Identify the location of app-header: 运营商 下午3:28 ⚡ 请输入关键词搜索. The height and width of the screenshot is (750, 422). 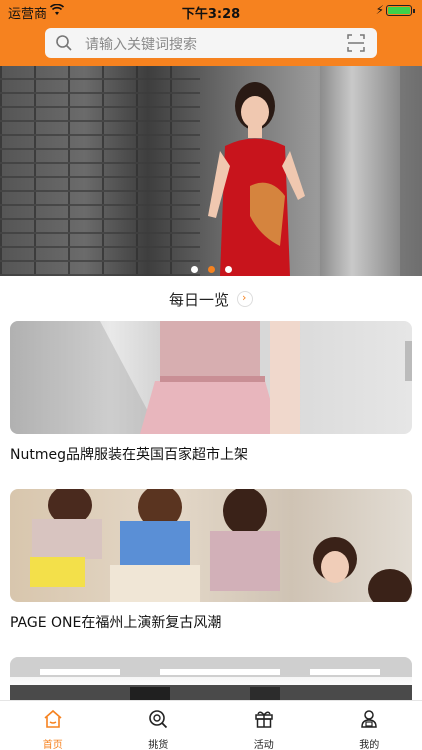
(211, 33).